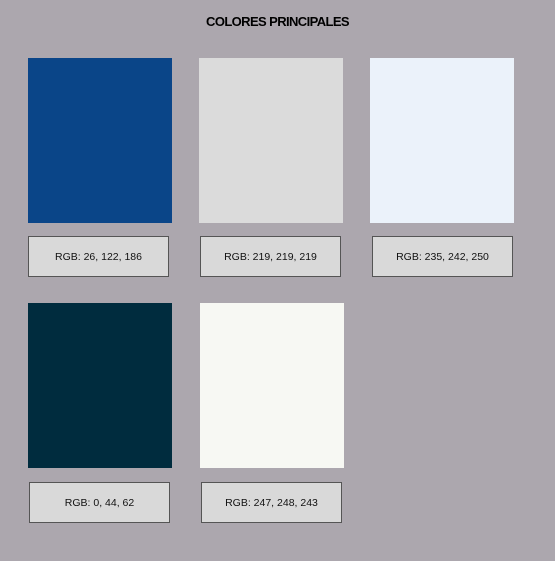 Image resolution: width=555 pixels, height=561 pixels. I want to click on page-title: COLORES PRINCIPALES, so click(278, 21).